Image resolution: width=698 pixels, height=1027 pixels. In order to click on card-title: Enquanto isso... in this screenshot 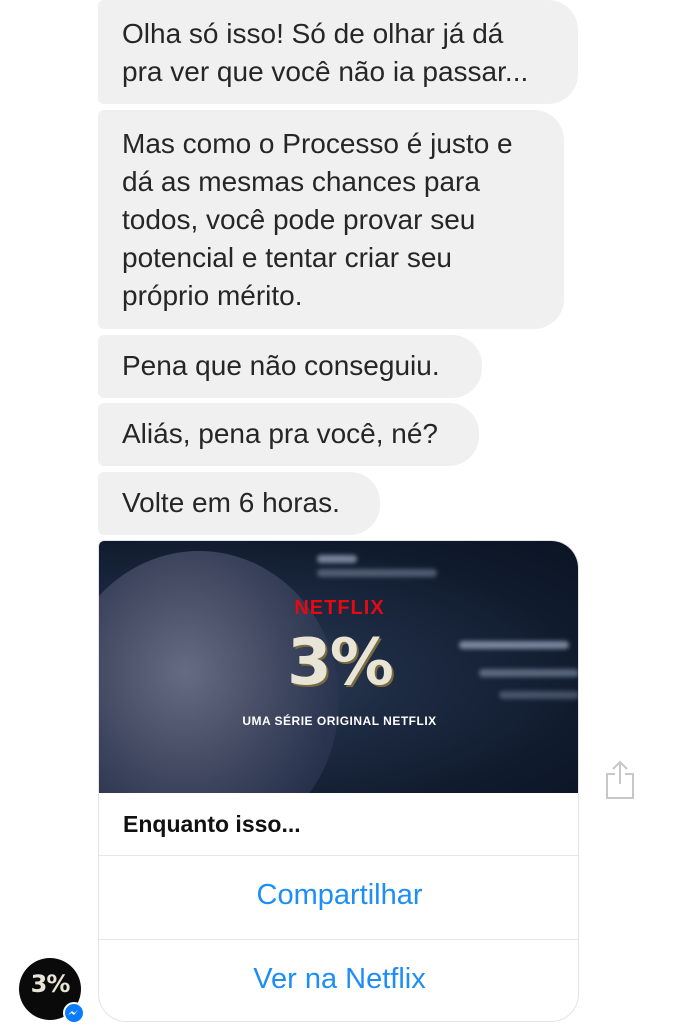, I will do `click(212, 824)`.